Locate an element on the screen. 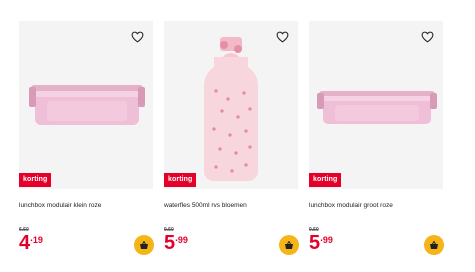 The image size is (475, 272). product-title: lunchbox modulair groot roze is located at coordinates (376, 205).